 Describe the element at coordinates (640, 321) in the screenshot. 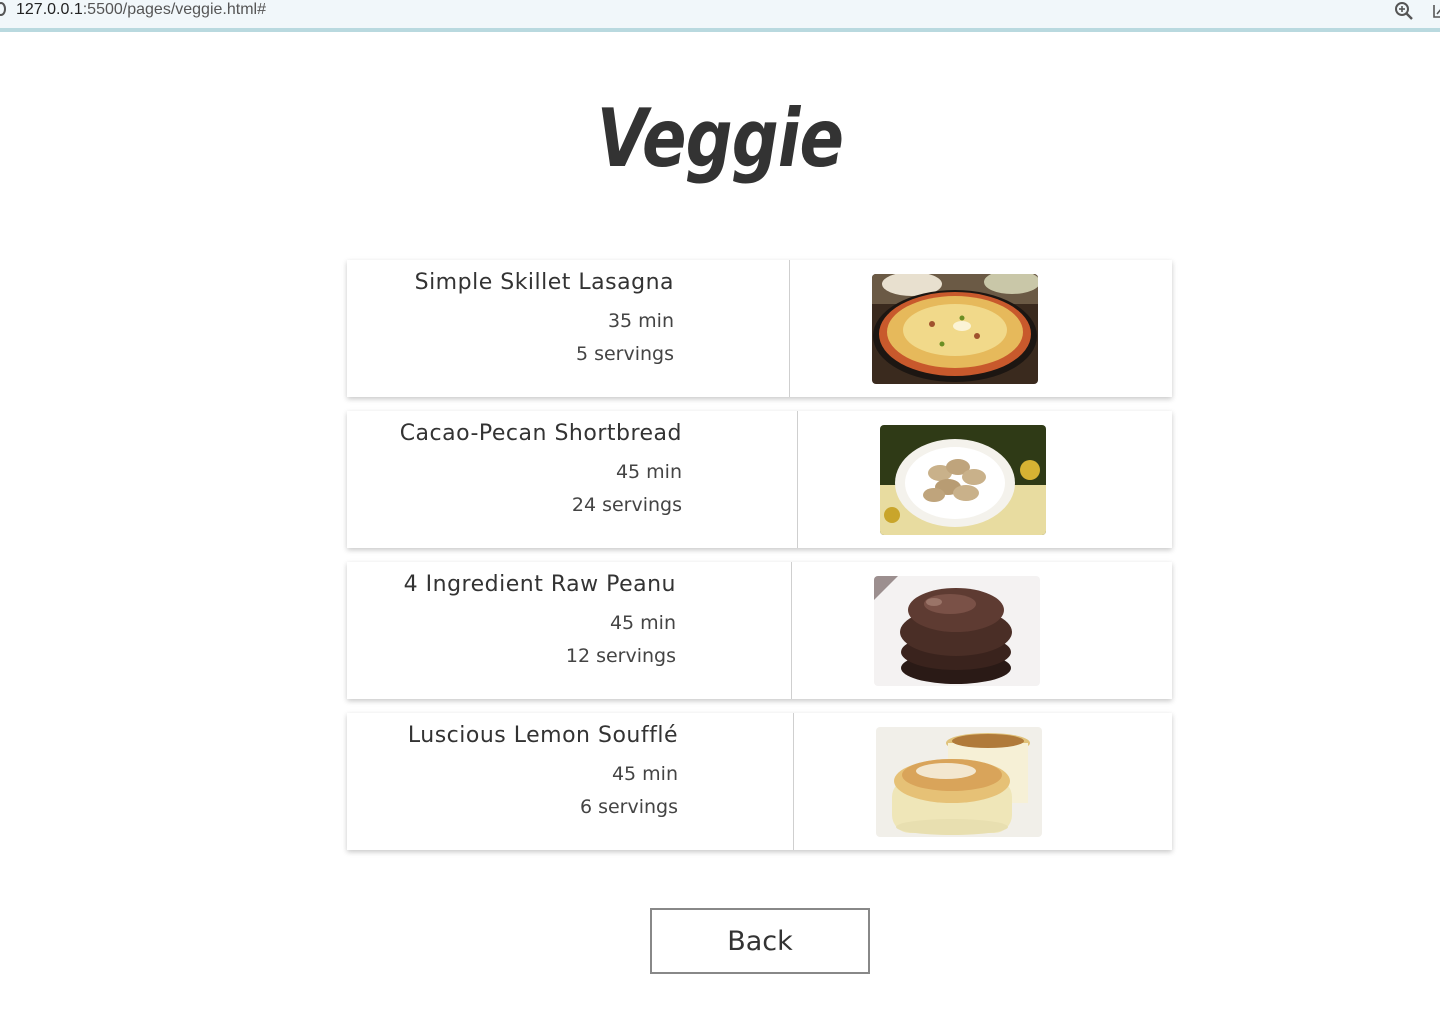

I see `recipe-time: 35 min` at that location.